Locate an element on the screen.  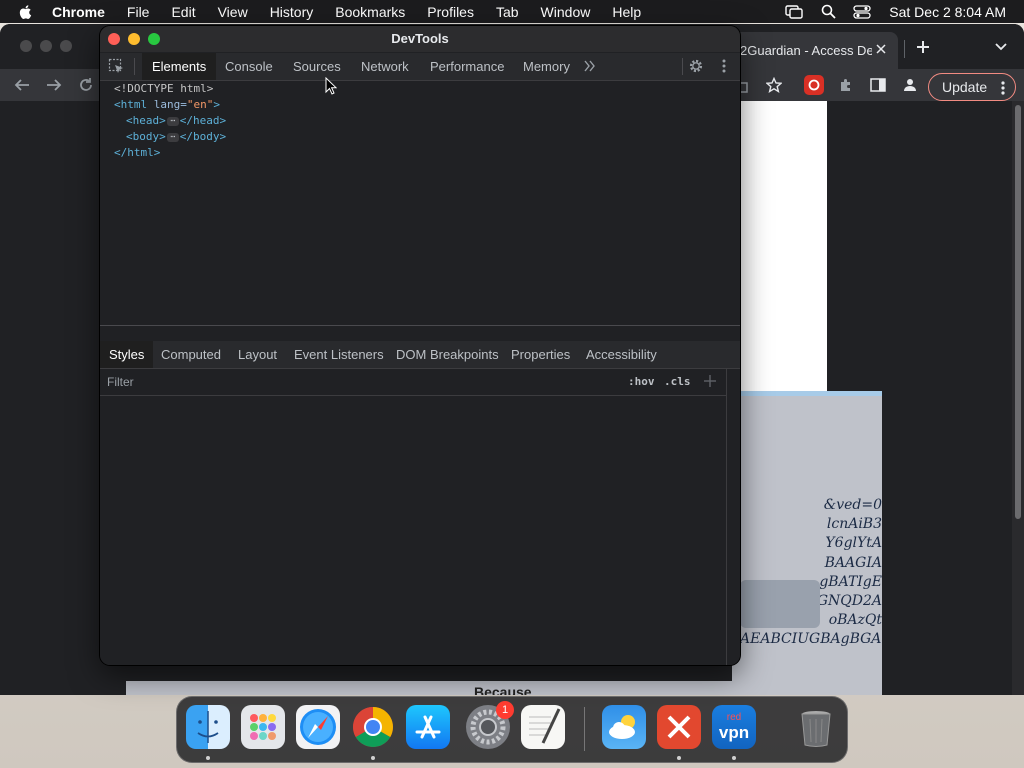
dom-doctype: <!DOCTYPE html> is located at coordinates (163, 89).